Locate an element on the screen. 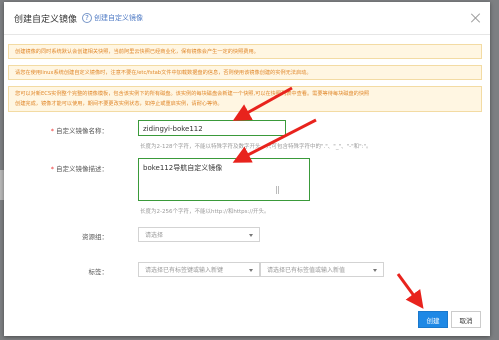  image-description-hint: 长度为2-256个字符，不能以http://和https://开头。 is located at coordinates (205, 212).